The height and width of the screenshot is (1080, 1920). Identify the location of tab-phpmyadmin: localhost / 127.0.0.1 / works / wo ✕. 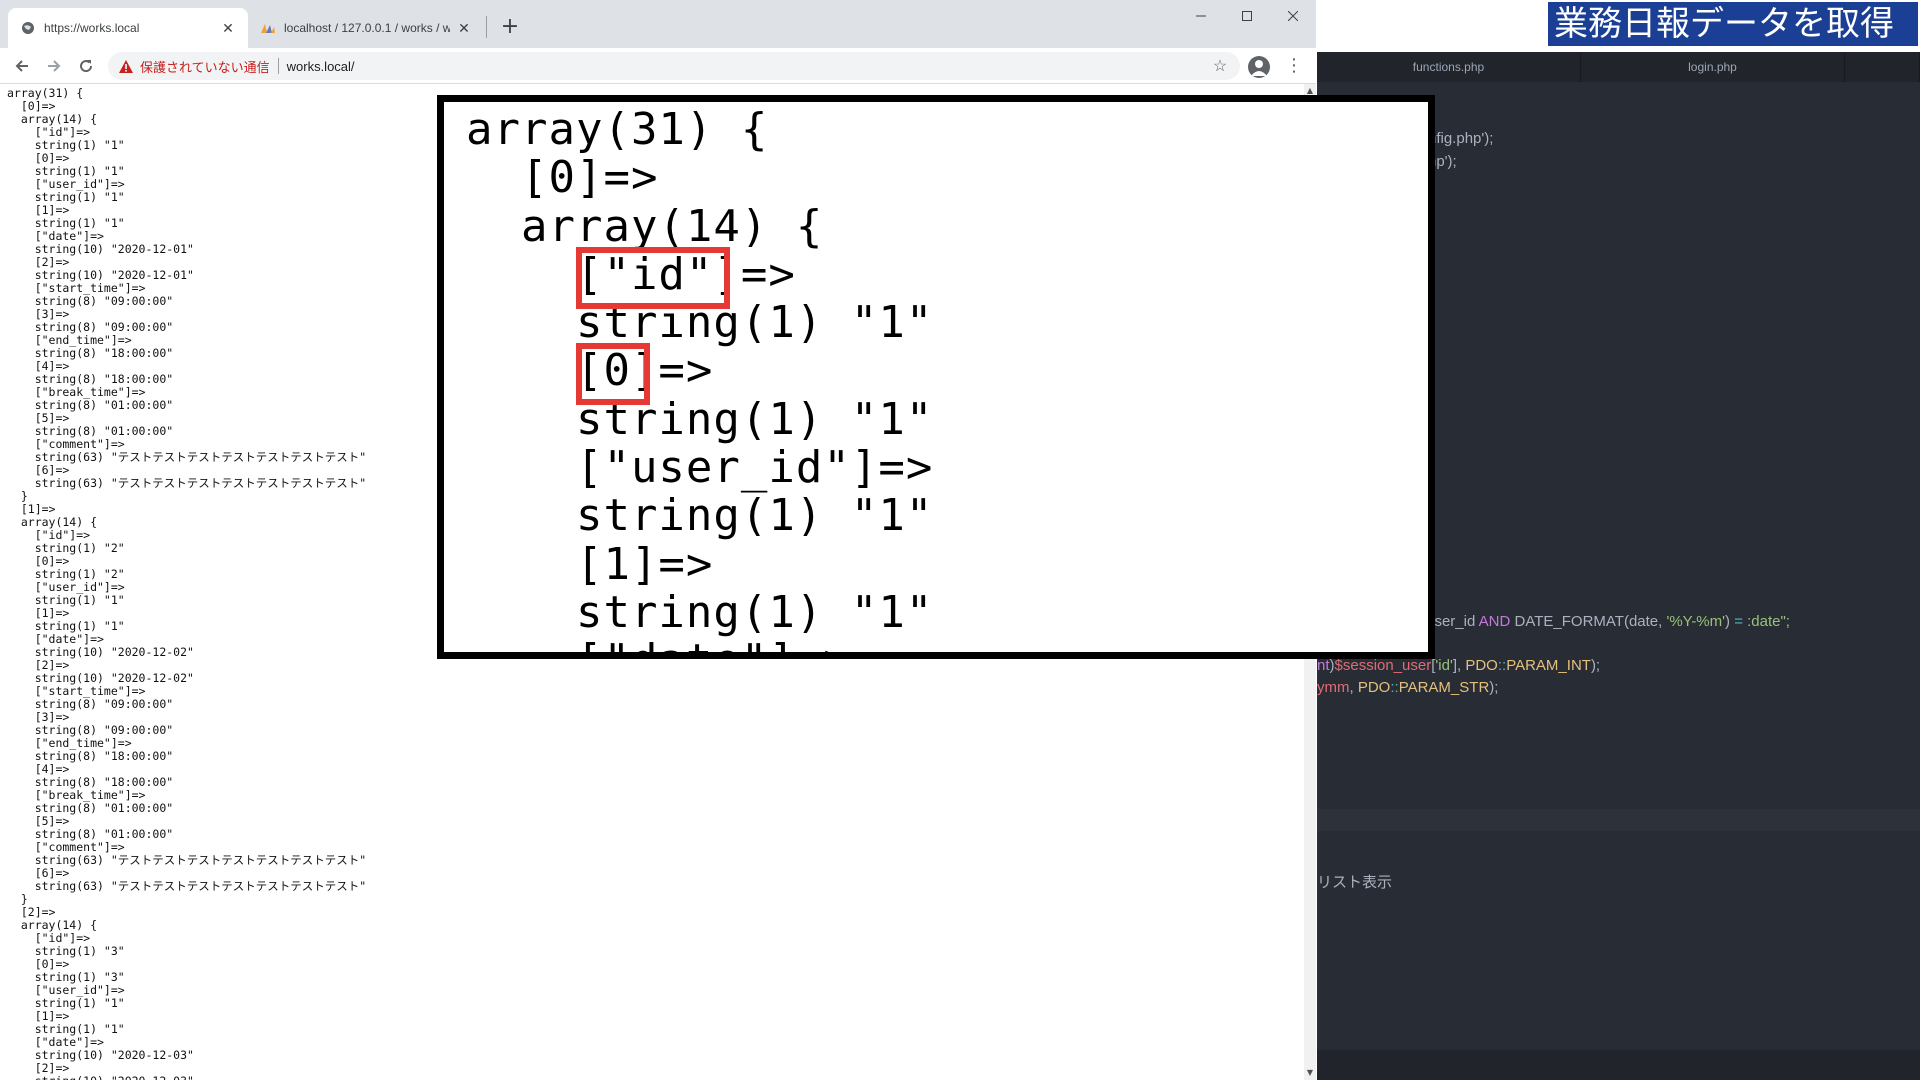
(366, 28).